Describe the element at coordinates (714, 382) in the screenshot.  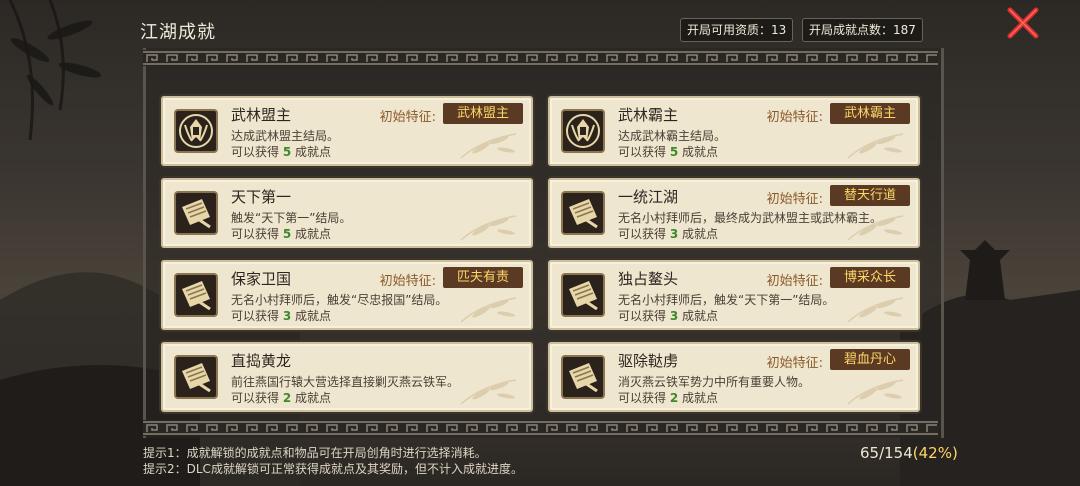
I see `achievement-desc: 消灭燕云铁军势力中所有重要人物。` at that location.